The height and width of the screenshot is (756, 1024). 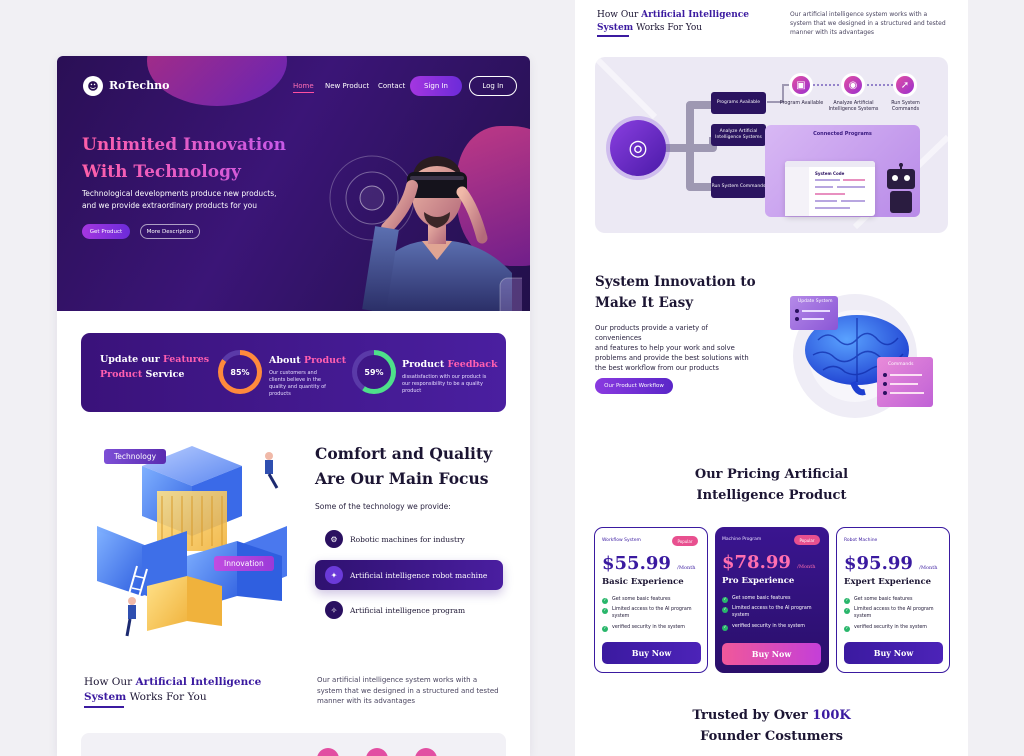 What do you see at coordinates (738, 135) in the screenshot?
I see `box-analyze: Analyze Artificial Intelligence Systems` at bounding box center [738, 135].